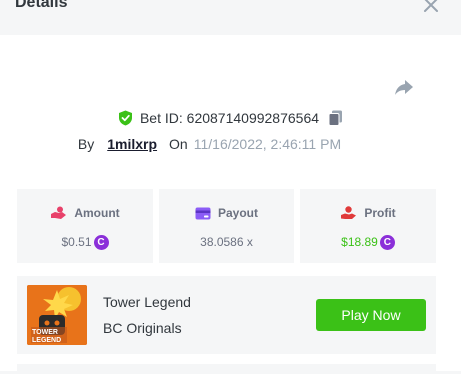 This screenshot has width=461, height=374. What do you see at coordinates (178, 144) in the screenshot?
I see `on-label: On` at bounding box center [178, 144].